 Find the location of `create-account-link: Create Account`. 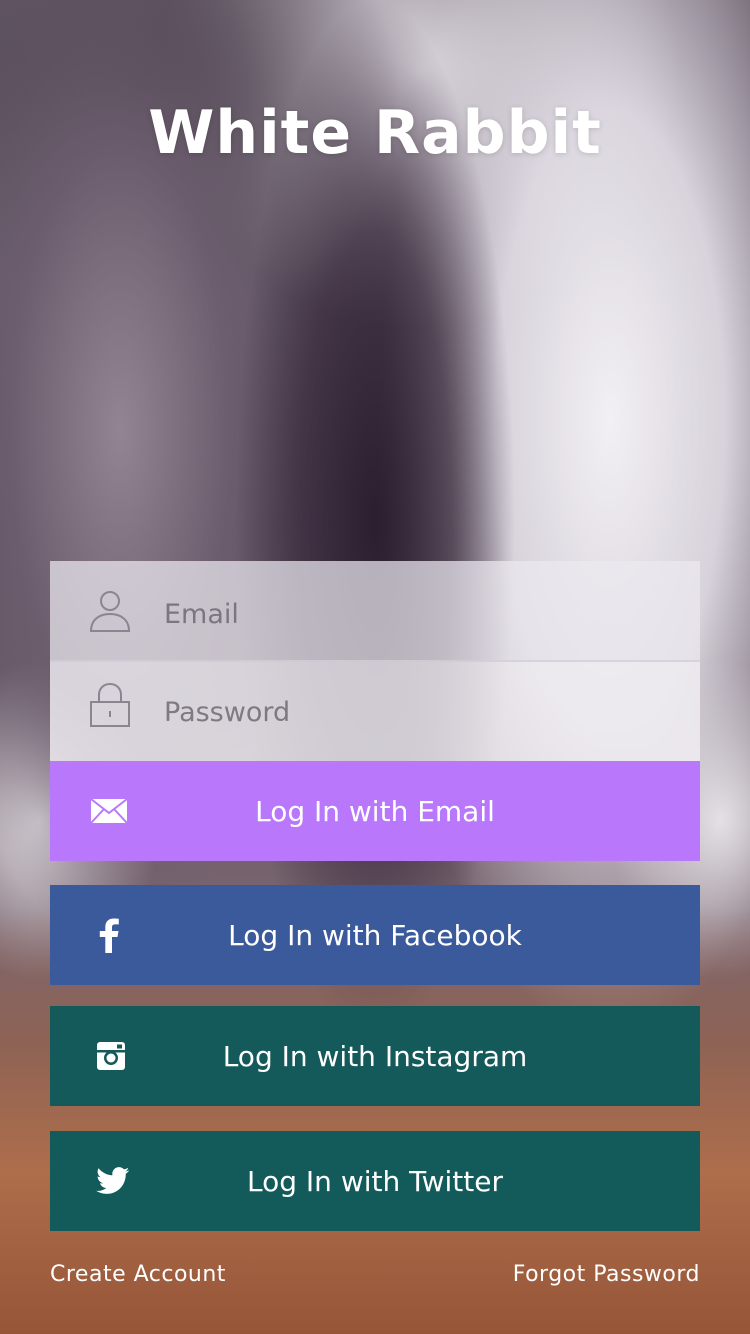

create-account-link: Create Account is located at coordinates (138, 1274).